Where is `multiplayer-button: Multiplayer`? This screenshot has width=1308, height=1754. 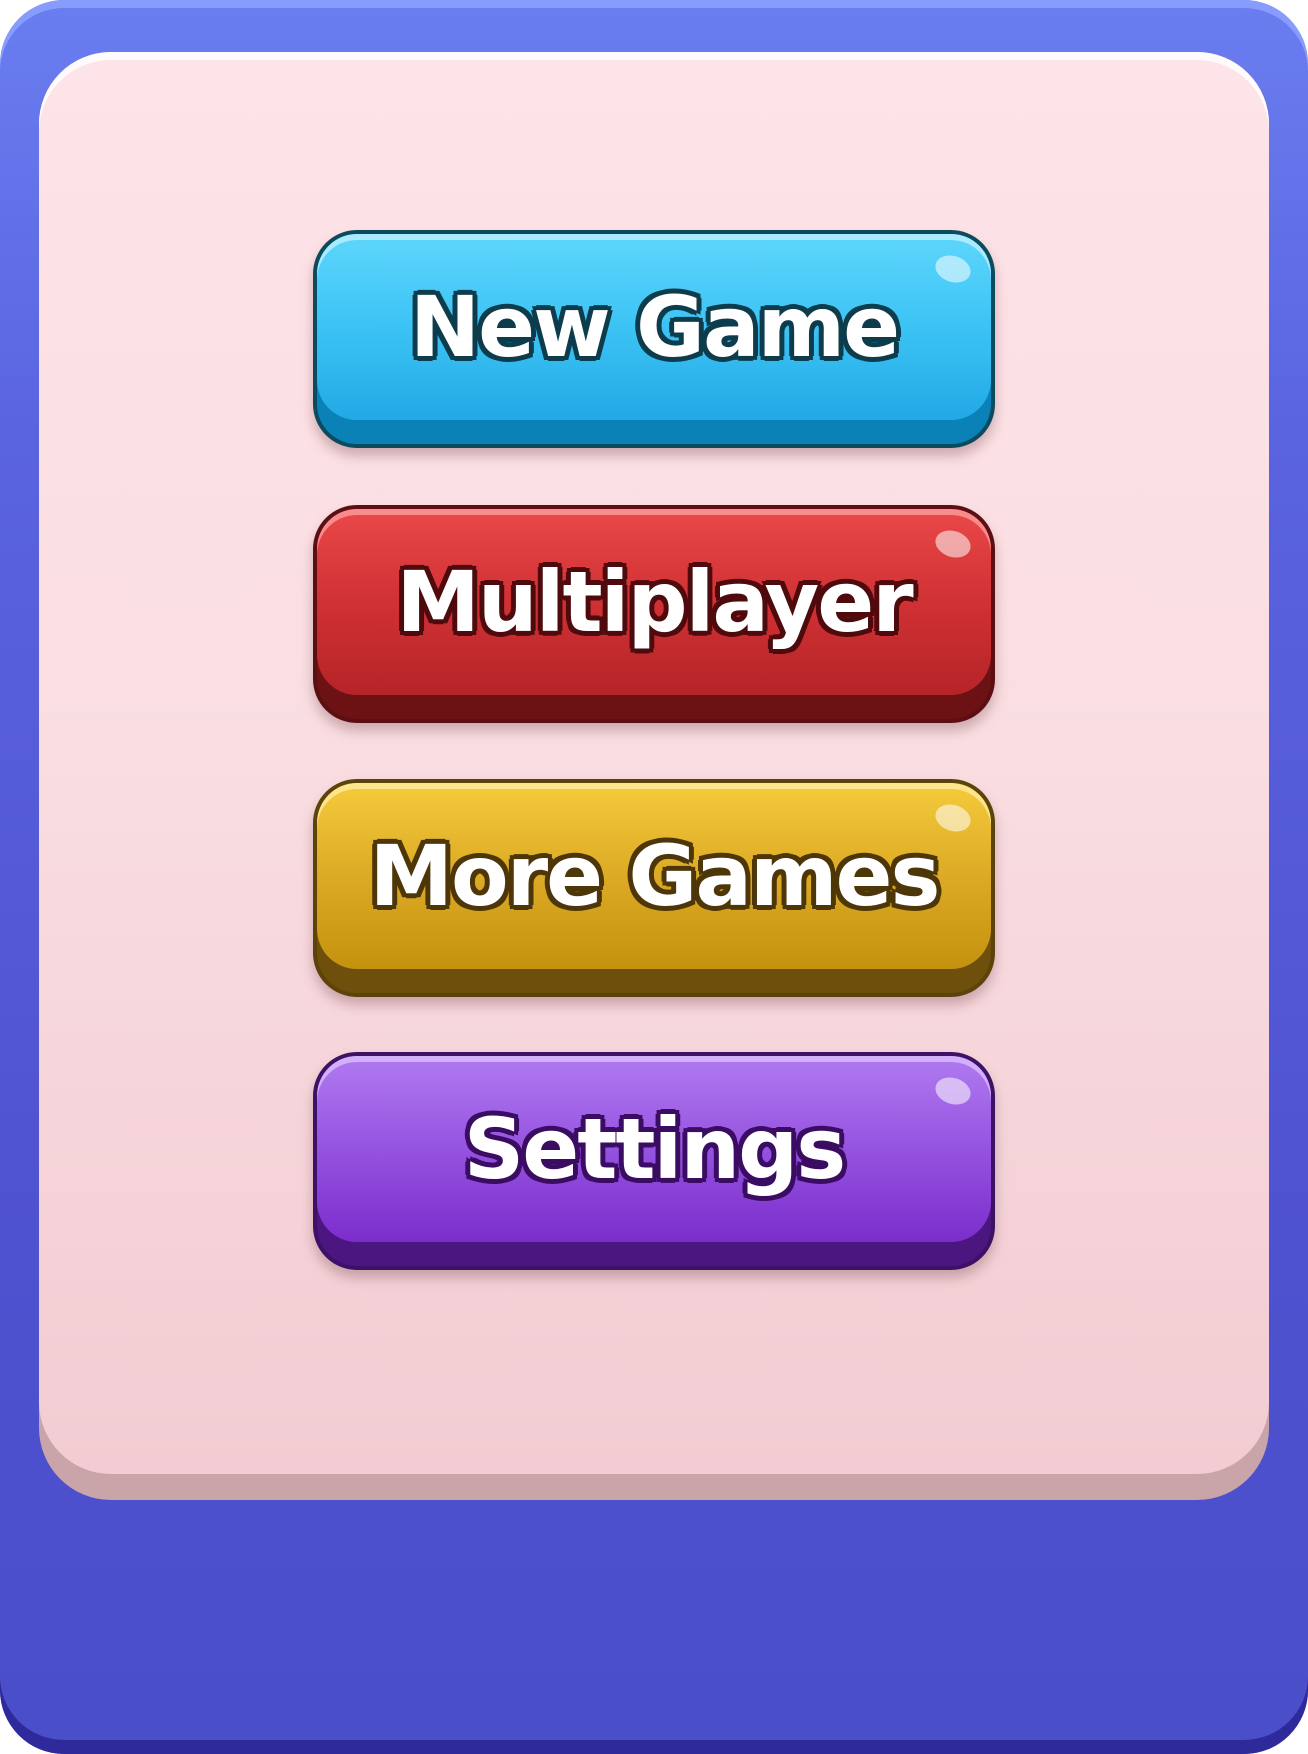
multiplayer-button: Multiplayer is located at coordinates (654, 614).